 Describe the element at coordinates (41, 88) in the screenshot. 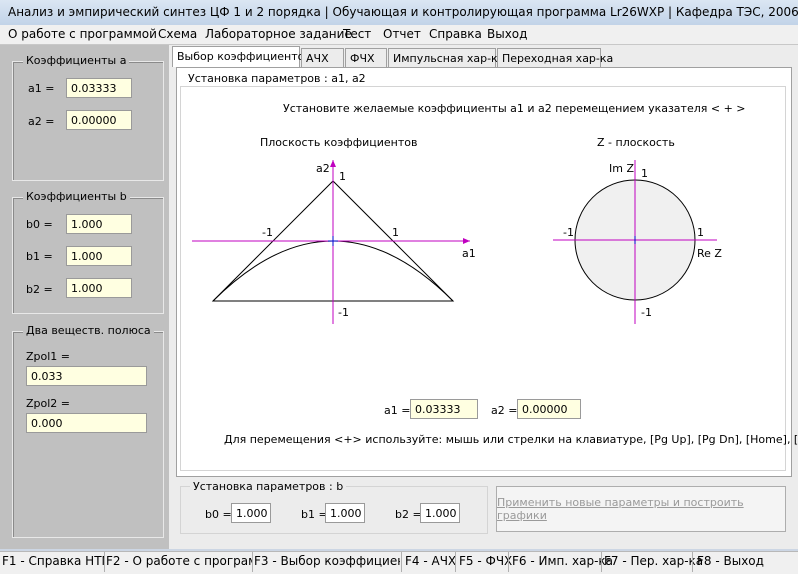

I see `a1-label: a1 =` at that location.